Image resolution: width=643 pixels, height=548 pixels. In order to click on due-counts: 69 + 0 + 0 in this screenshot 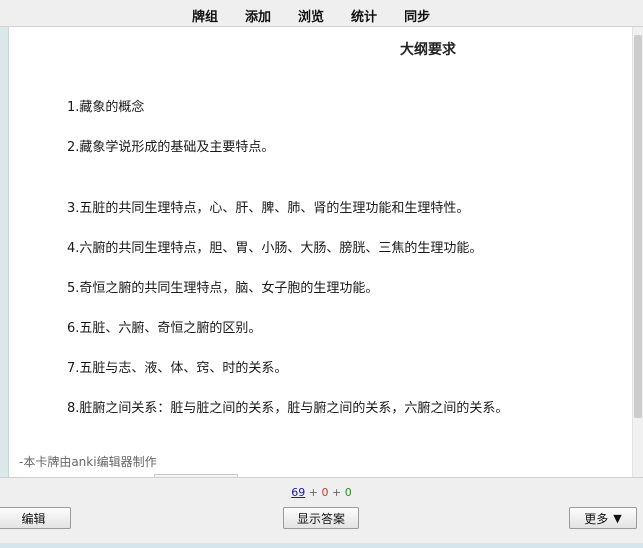, I will do `click(321, 492)`.